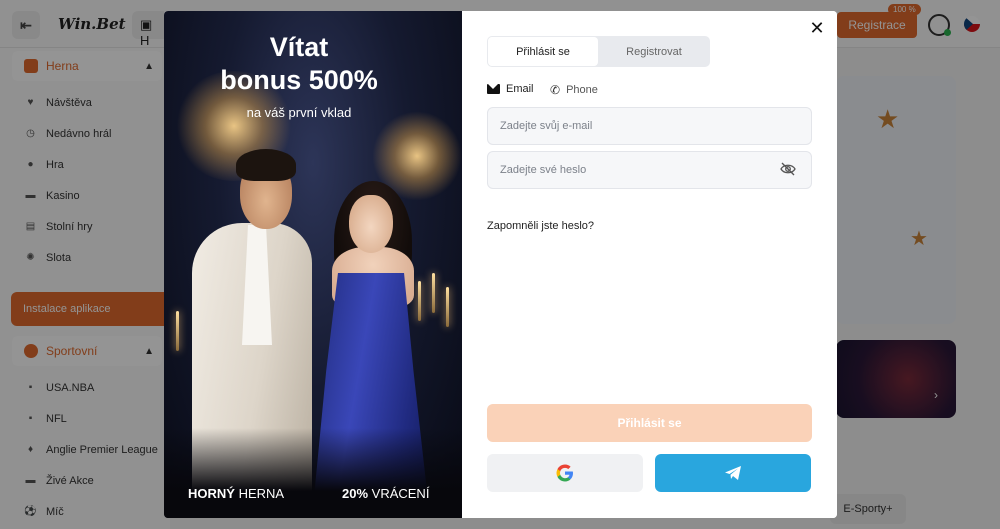  I want to click on mail-icon, so click(493, 89).